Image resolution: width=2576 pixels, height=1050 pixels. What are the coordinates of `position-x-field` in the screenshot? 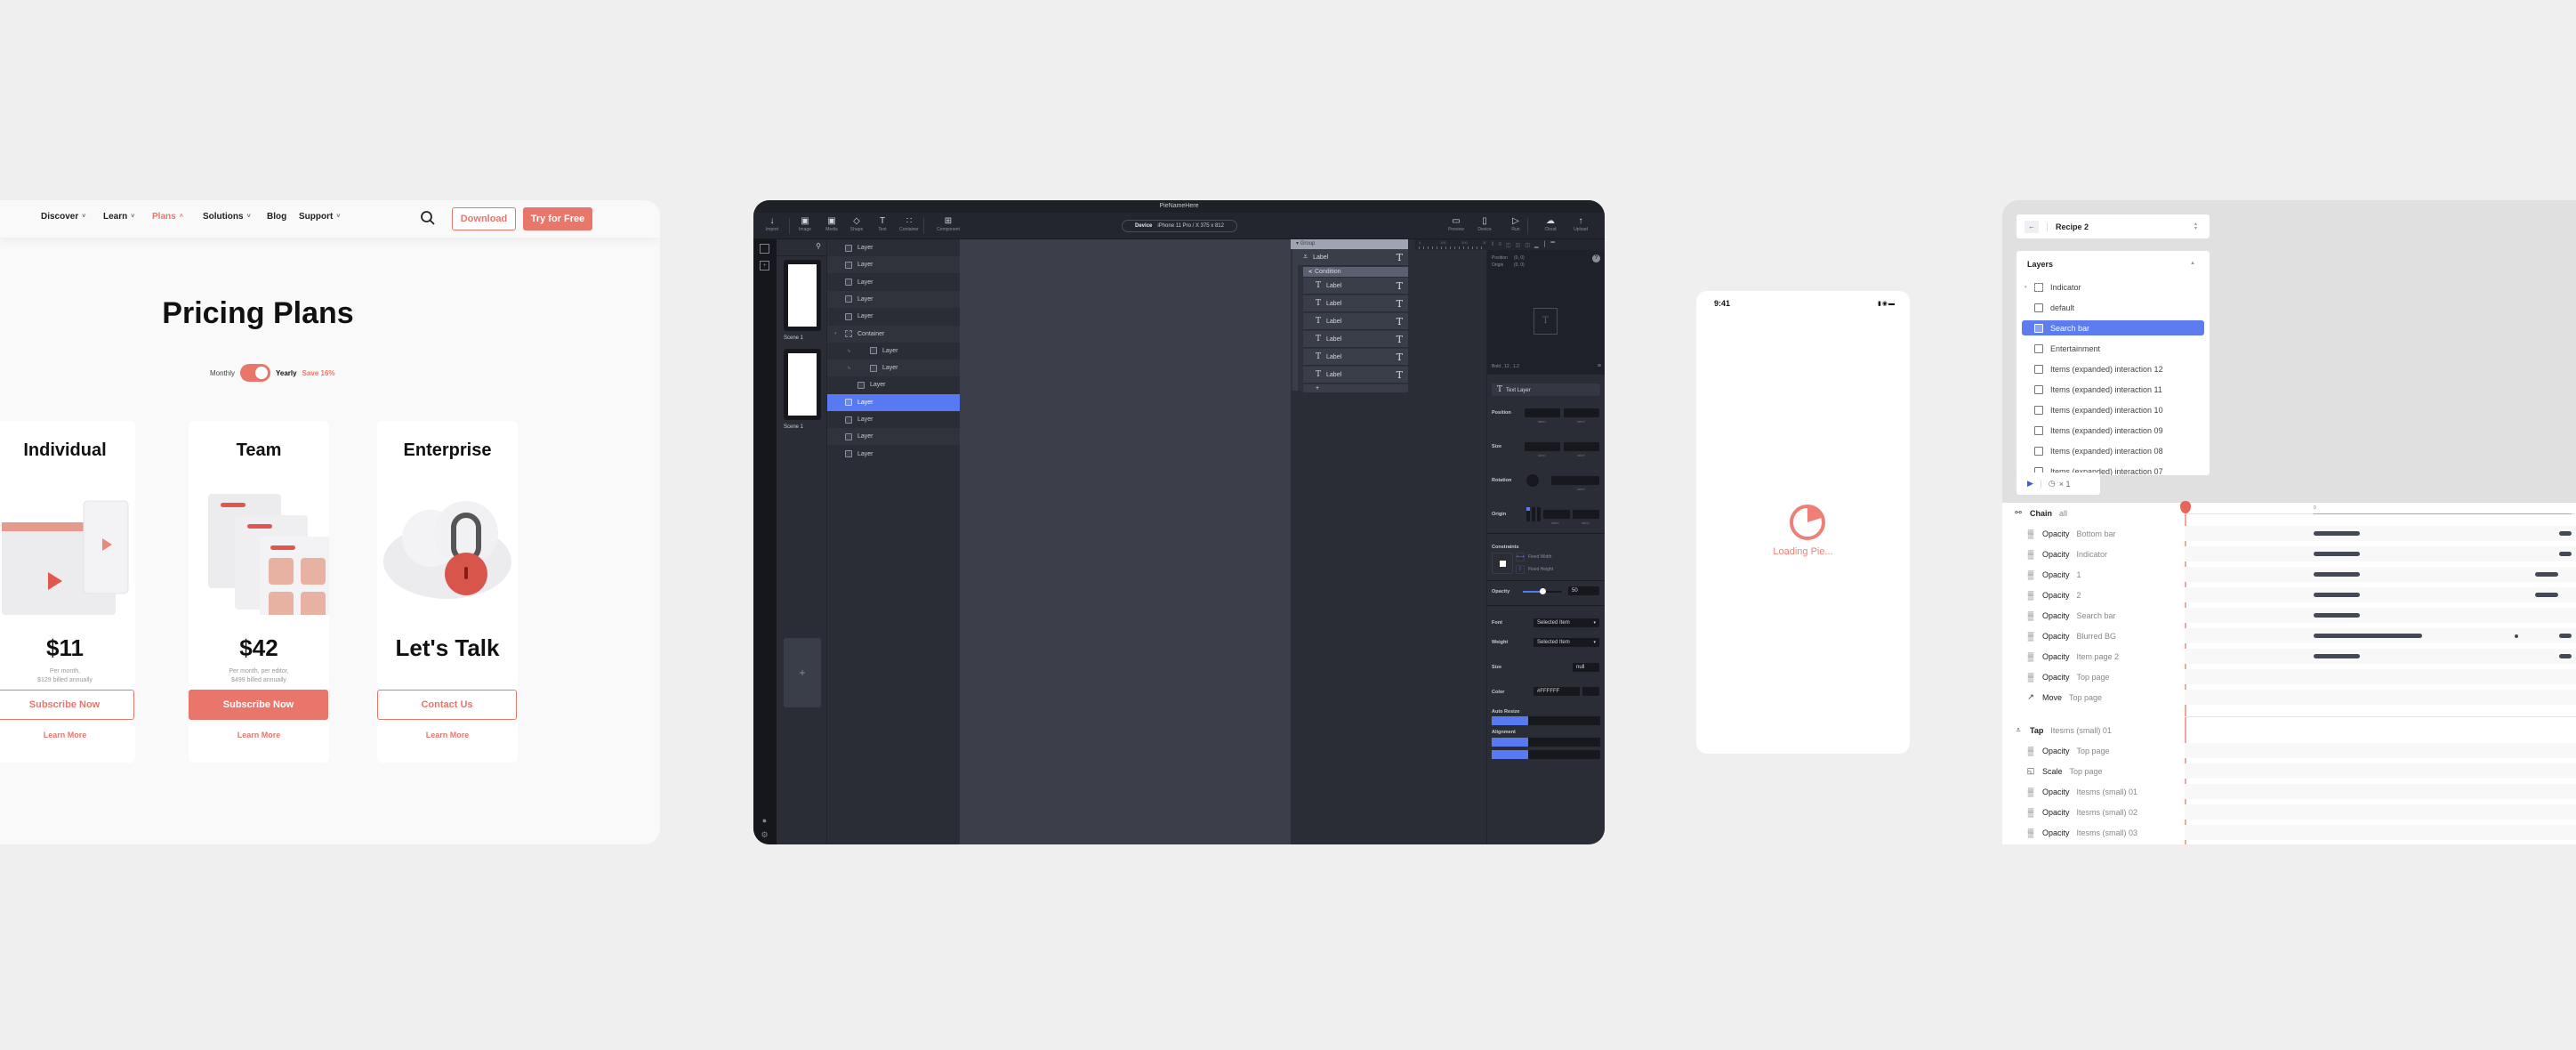 It's located at (1542, 412).